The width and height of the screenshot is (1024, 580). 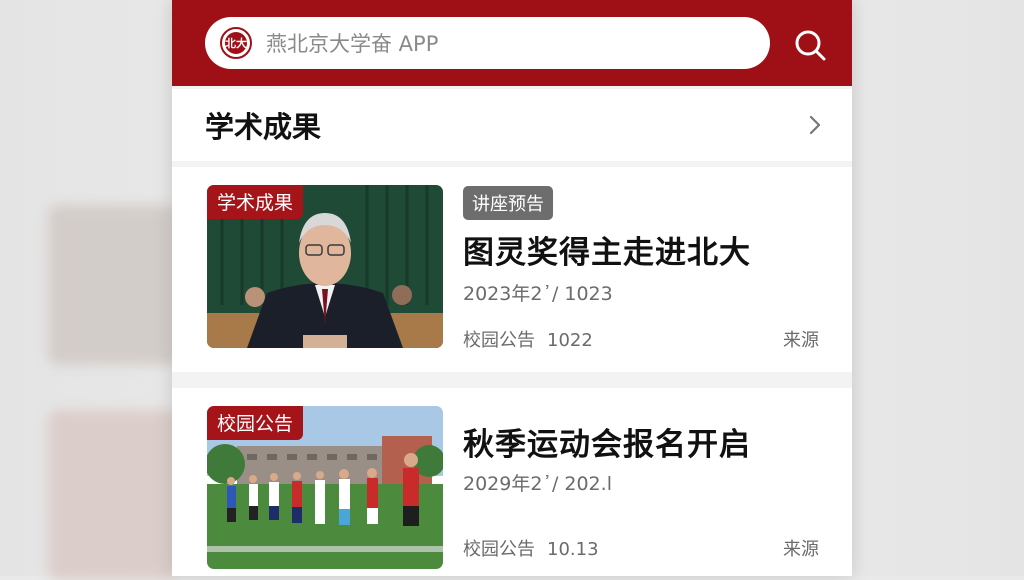 I want to click on article-count: 10.13, so click(x=573, y=549).